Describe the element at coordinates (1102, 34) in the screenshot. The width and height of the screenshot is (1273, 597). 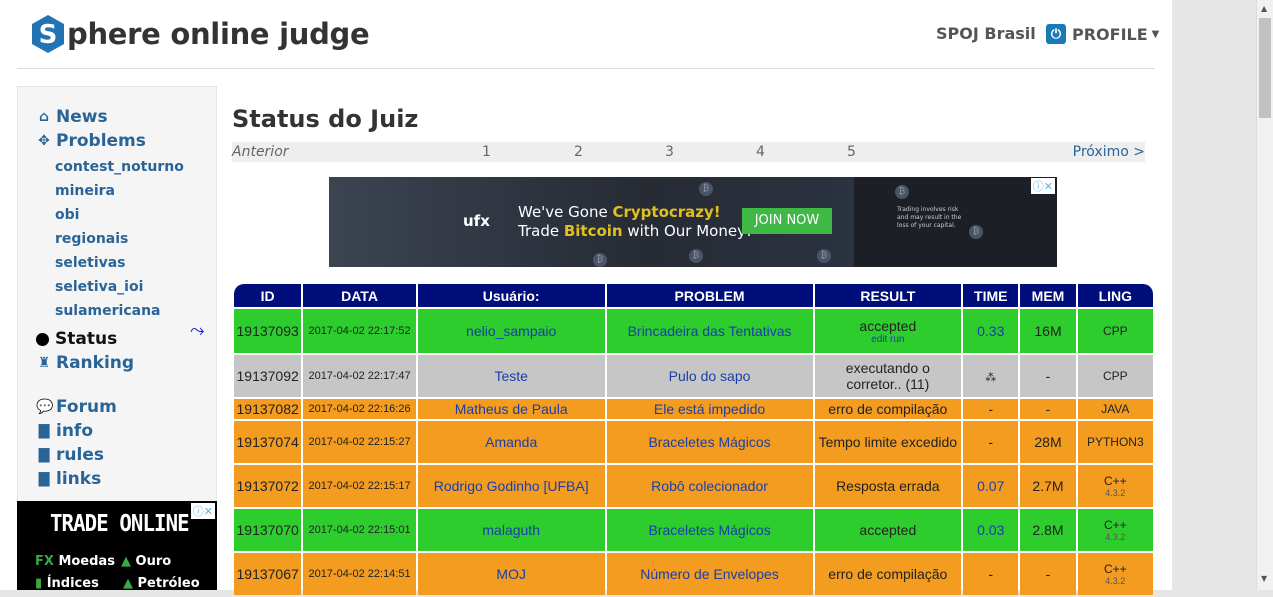
I see `profile-menu: ⏻ PROFILE ▼` at that location.